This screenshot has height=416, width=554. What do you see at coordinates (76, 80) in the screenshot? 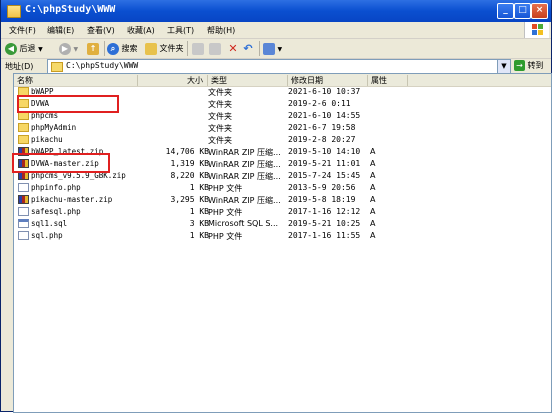
I see `column-header-name: 名称` at bounding box center [76, 80].